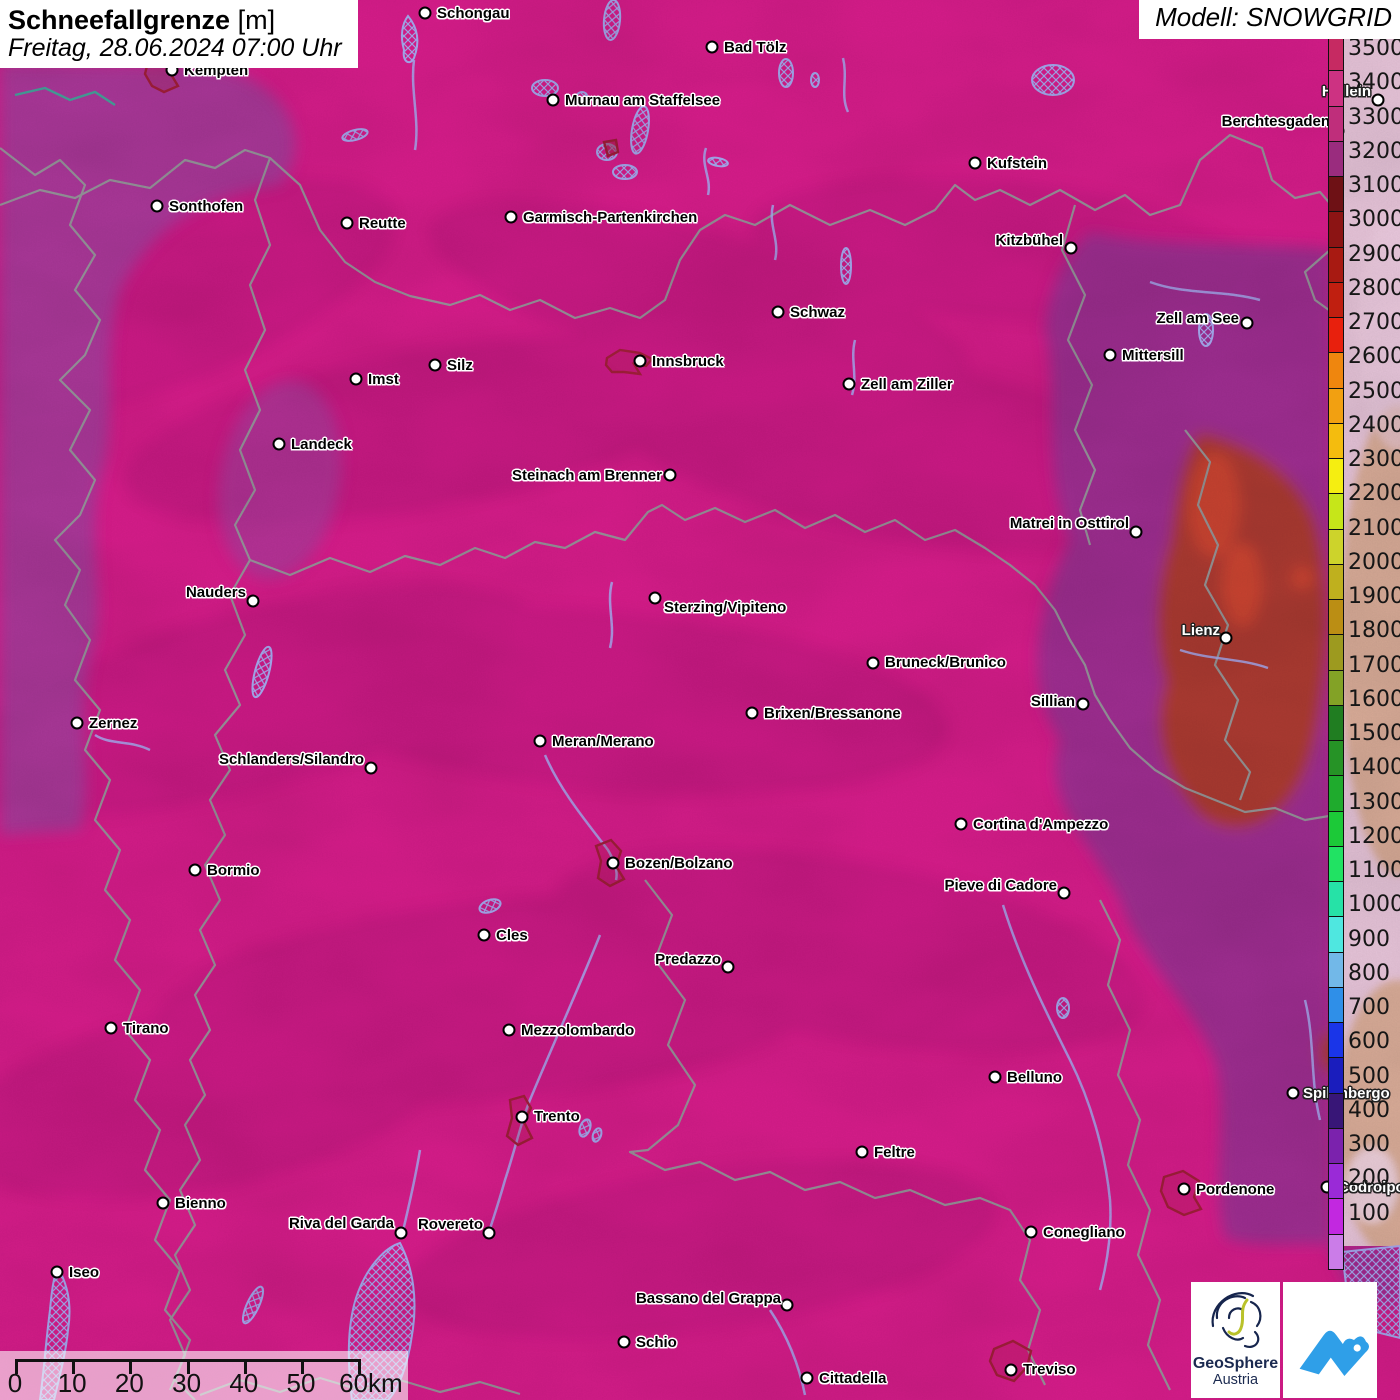 This screenshot has width=1400, height=1400. I want to click on geosphere-logo-text: GeoSphere, so click(1235, 1363).